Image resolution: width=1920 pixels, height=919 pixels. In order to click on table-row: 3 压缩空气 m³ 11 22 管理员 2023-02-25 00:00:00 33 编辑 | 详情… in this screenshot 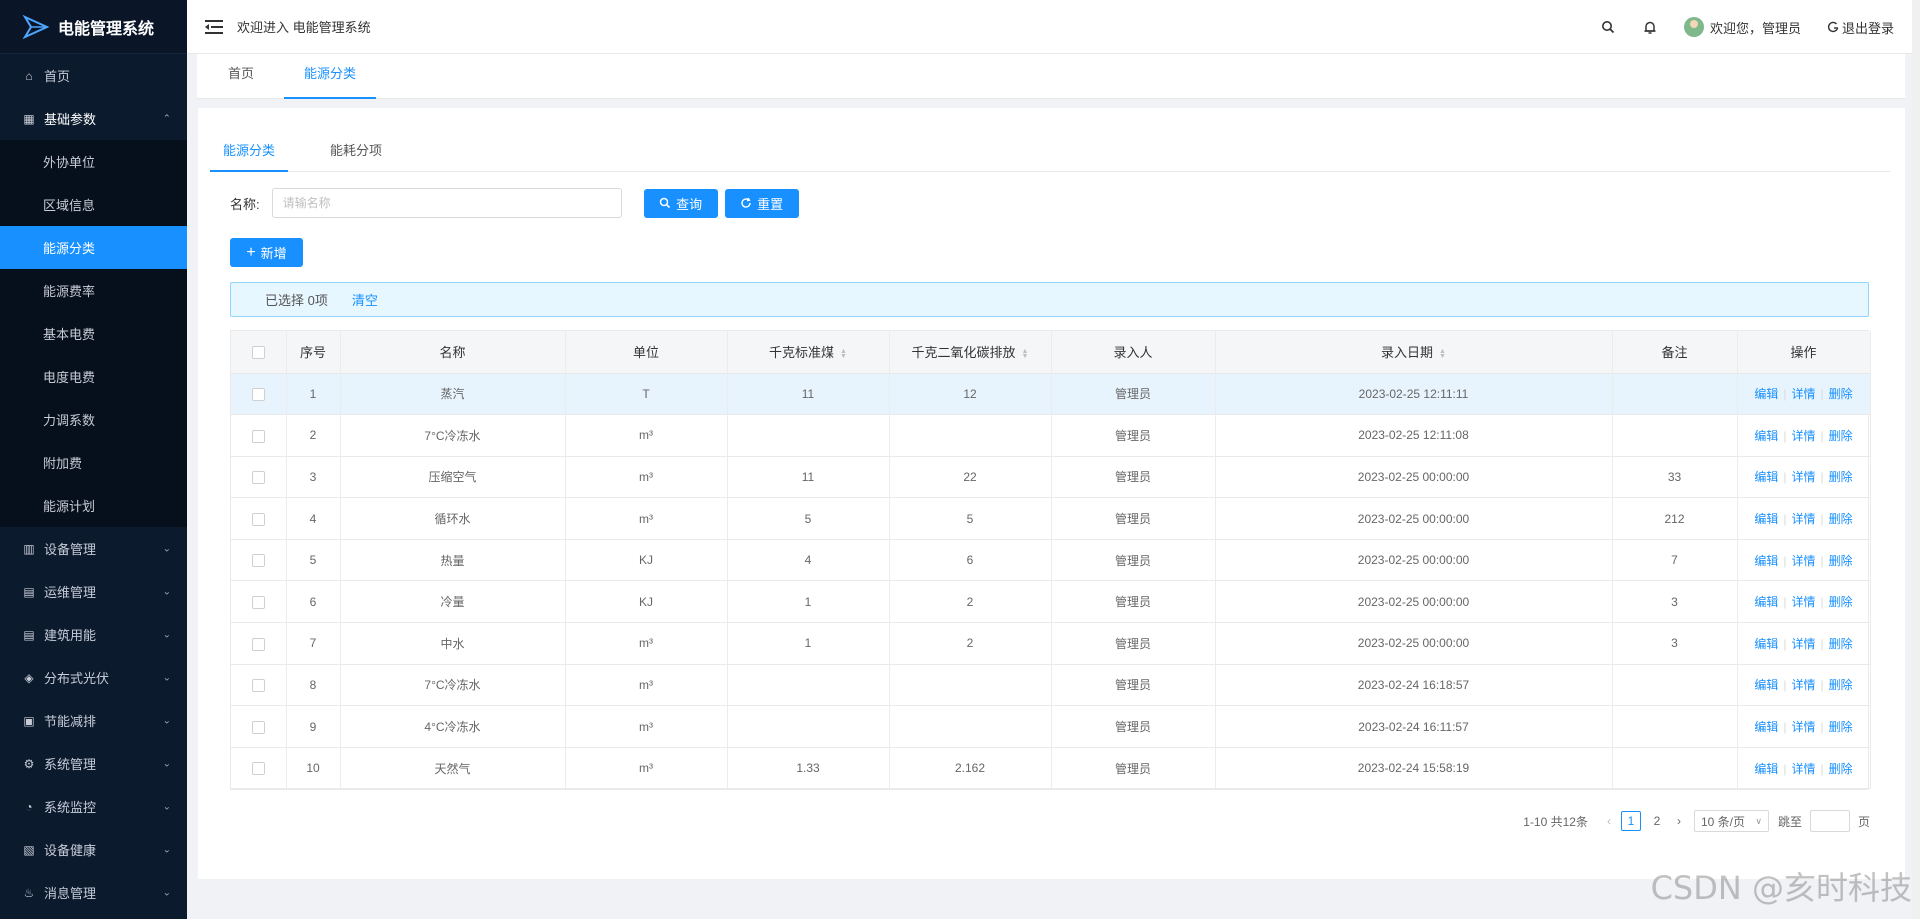, I will do `click(1051, 477)`.